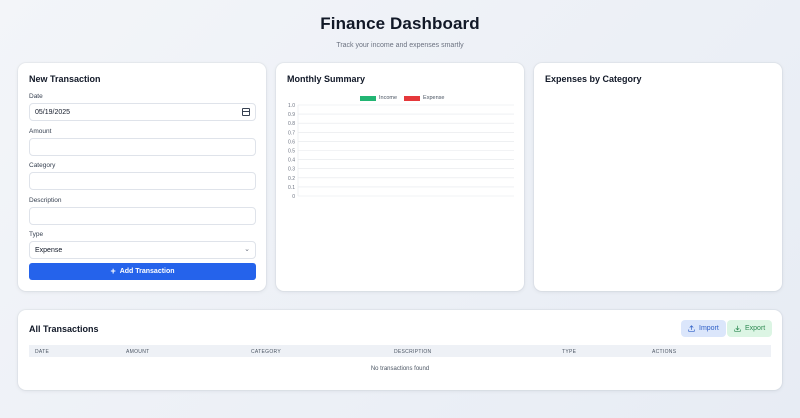 This screenshot has width=800, height=418. What do you see at coordinates (291, 170) in the screenshot?
I see `y-tick-label: 0.3` at bounding box center [291, 170].